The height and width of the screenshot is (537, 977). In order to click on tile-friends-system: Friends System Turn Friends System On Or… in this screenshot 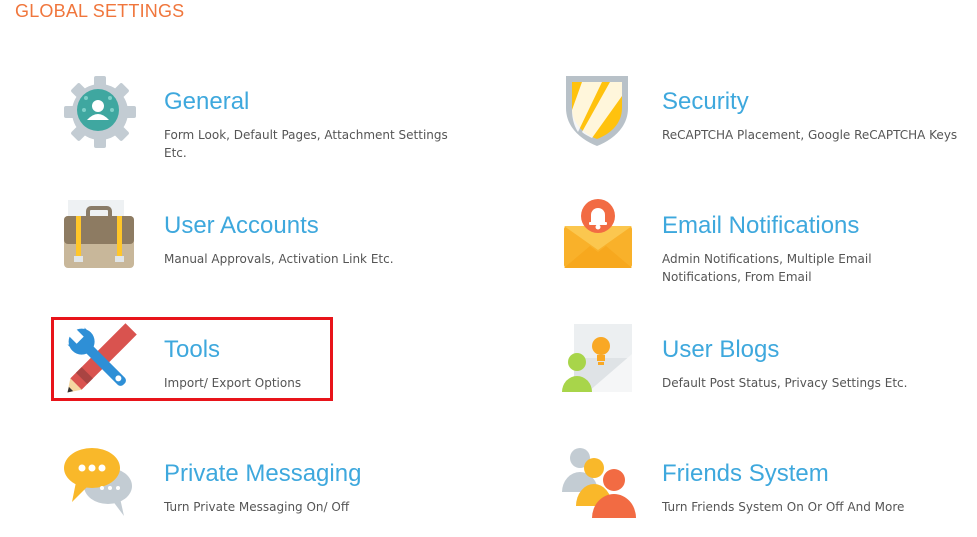, I will do `click(768, 490)`.